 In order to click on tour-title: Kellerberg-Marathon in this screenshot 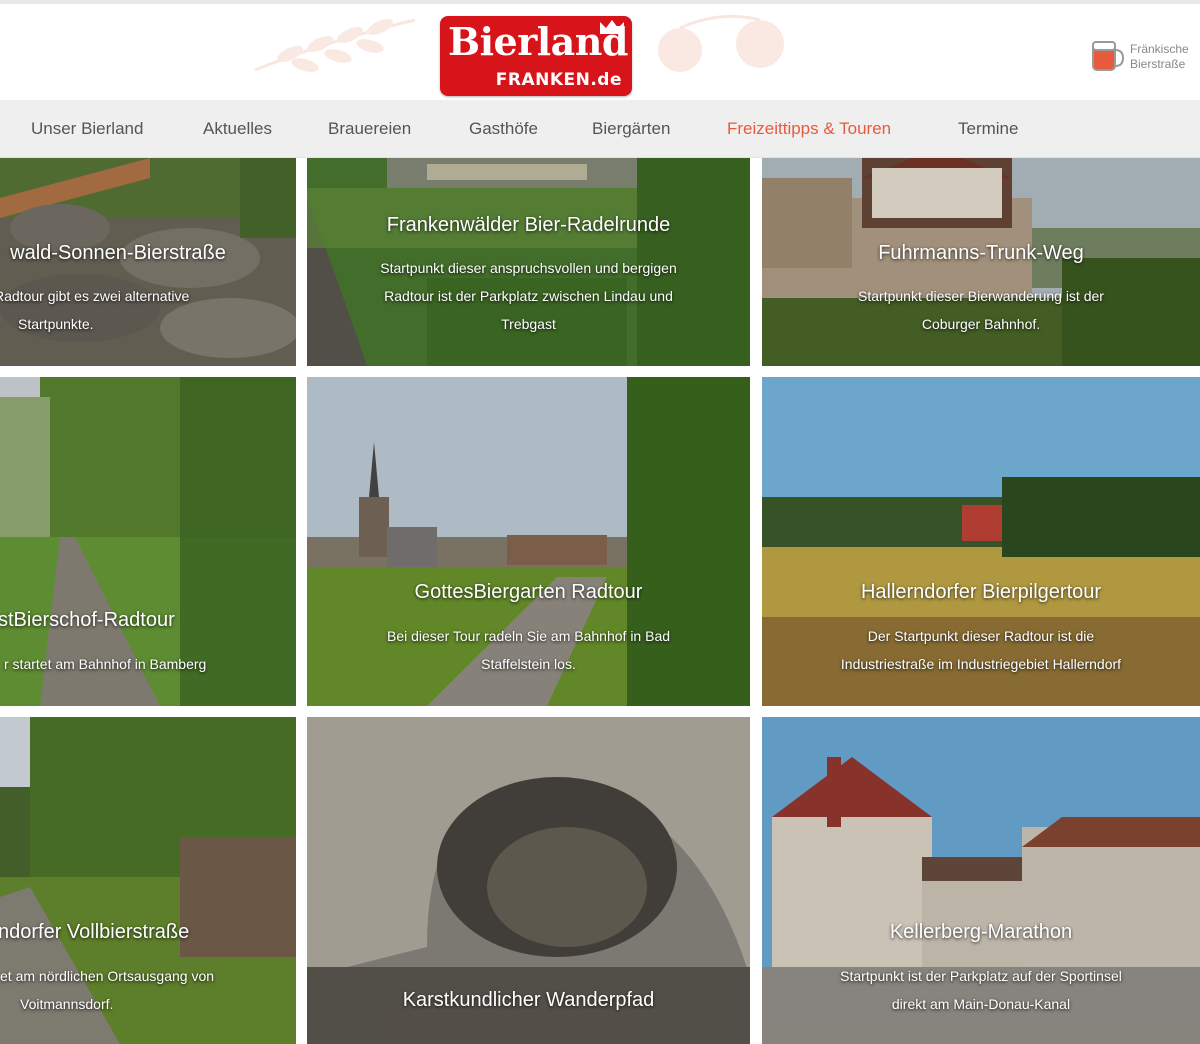, I will do `click(981, 932)`.